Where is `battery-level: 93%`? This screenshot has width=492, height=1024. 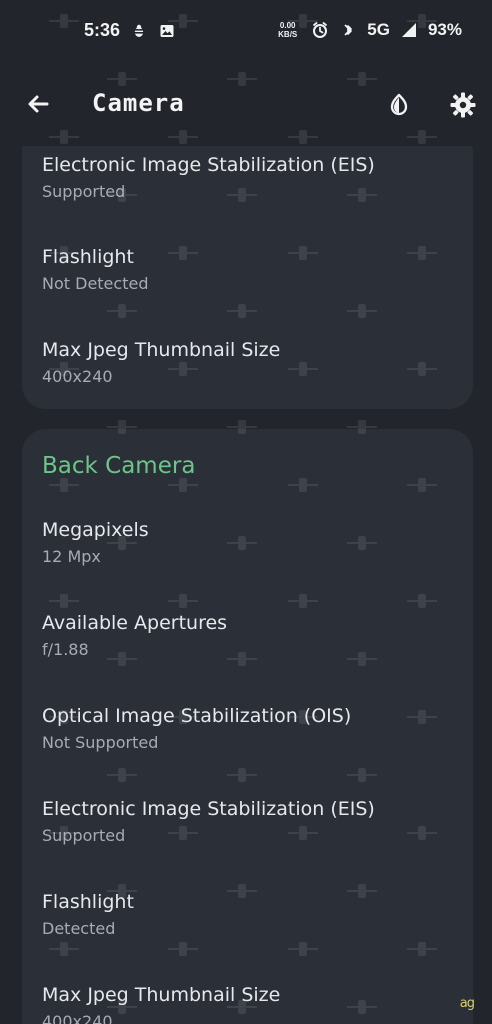
battery-level: 93% is located at coordinates (444, 29).